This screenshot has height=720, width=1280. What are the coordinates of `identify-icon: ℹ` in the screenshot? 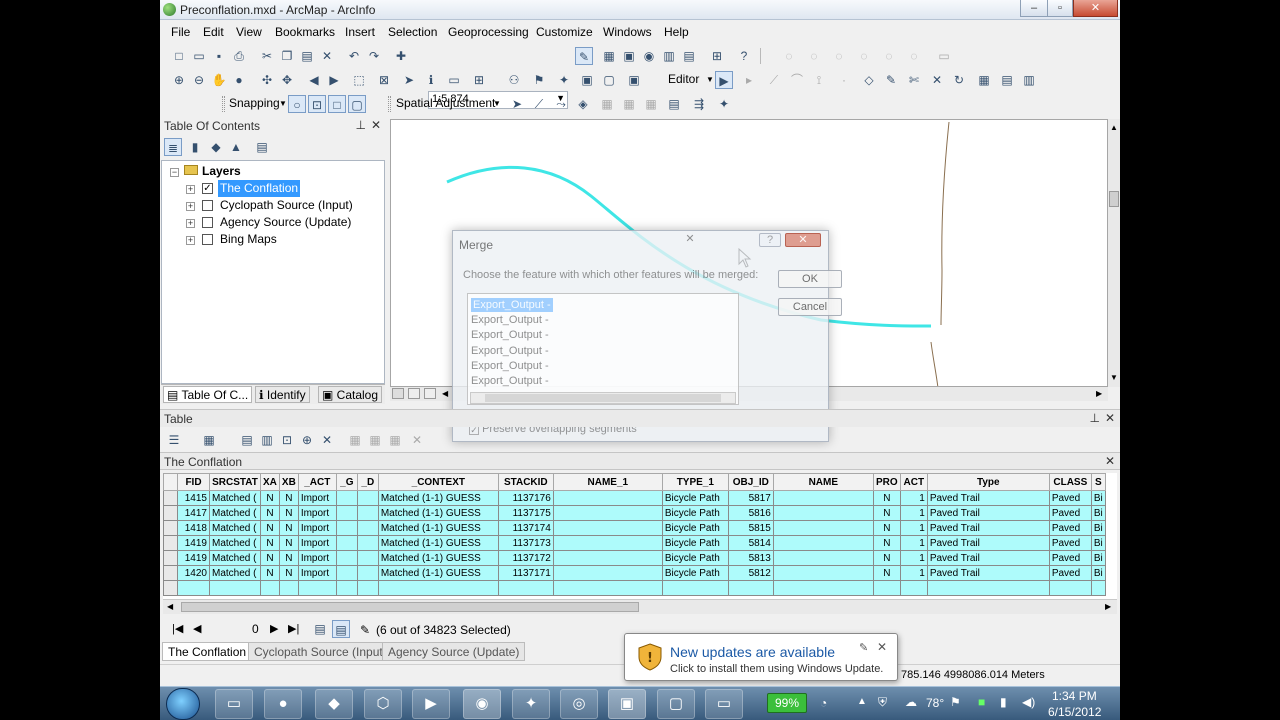 It's located at (431, 80).